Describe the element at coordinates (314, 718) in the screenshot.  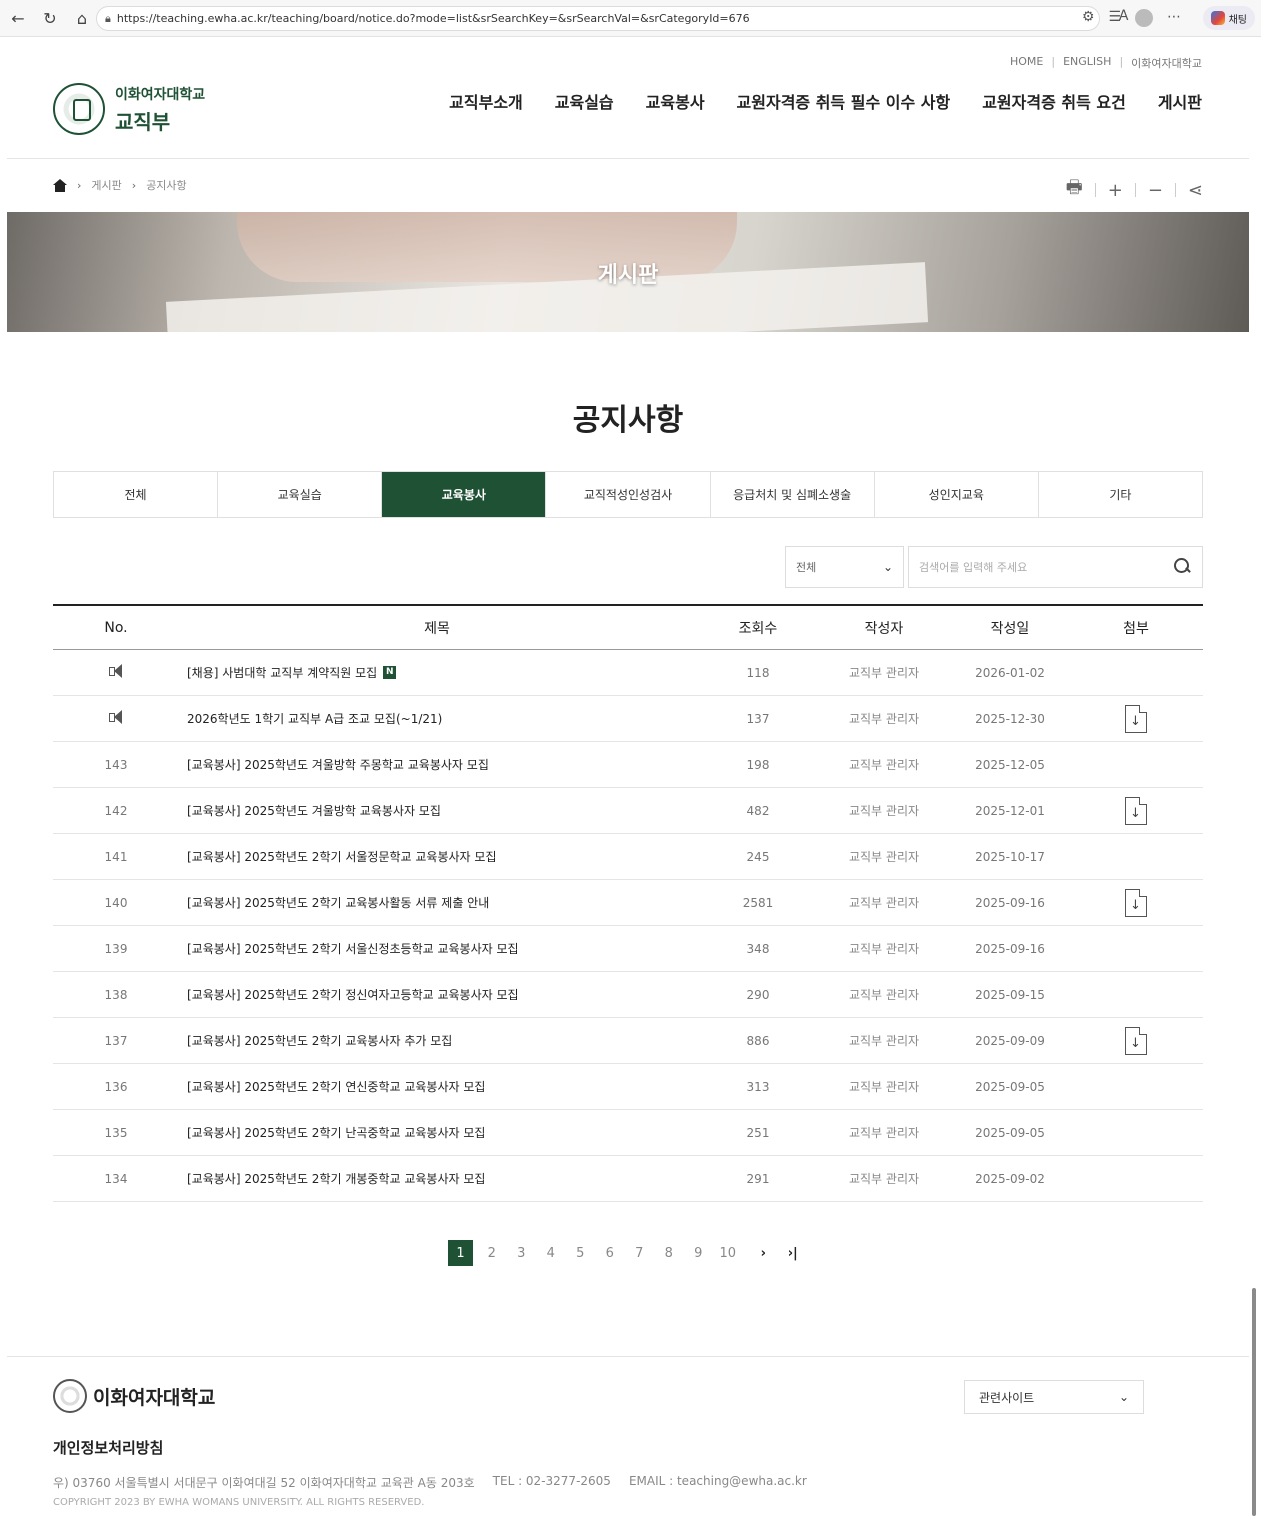
I see `row-title-link: 2026학년도 1학기 교직부 A급 조교 모집(~1/21)` at that location.